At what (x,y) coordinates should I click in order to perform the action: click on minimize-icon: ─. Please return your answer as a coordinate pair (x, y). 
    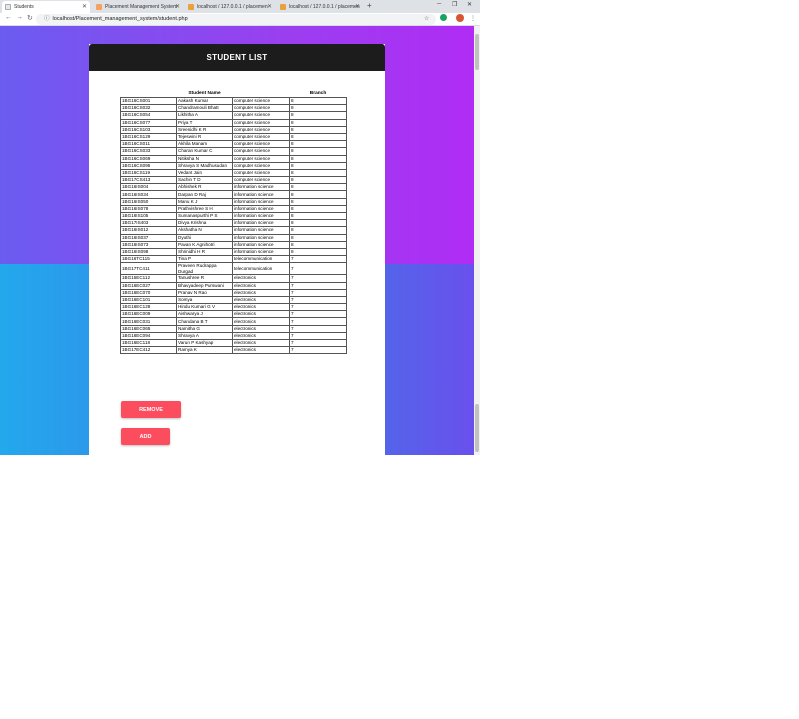
    Looking at the image, I should click on (439, 4).